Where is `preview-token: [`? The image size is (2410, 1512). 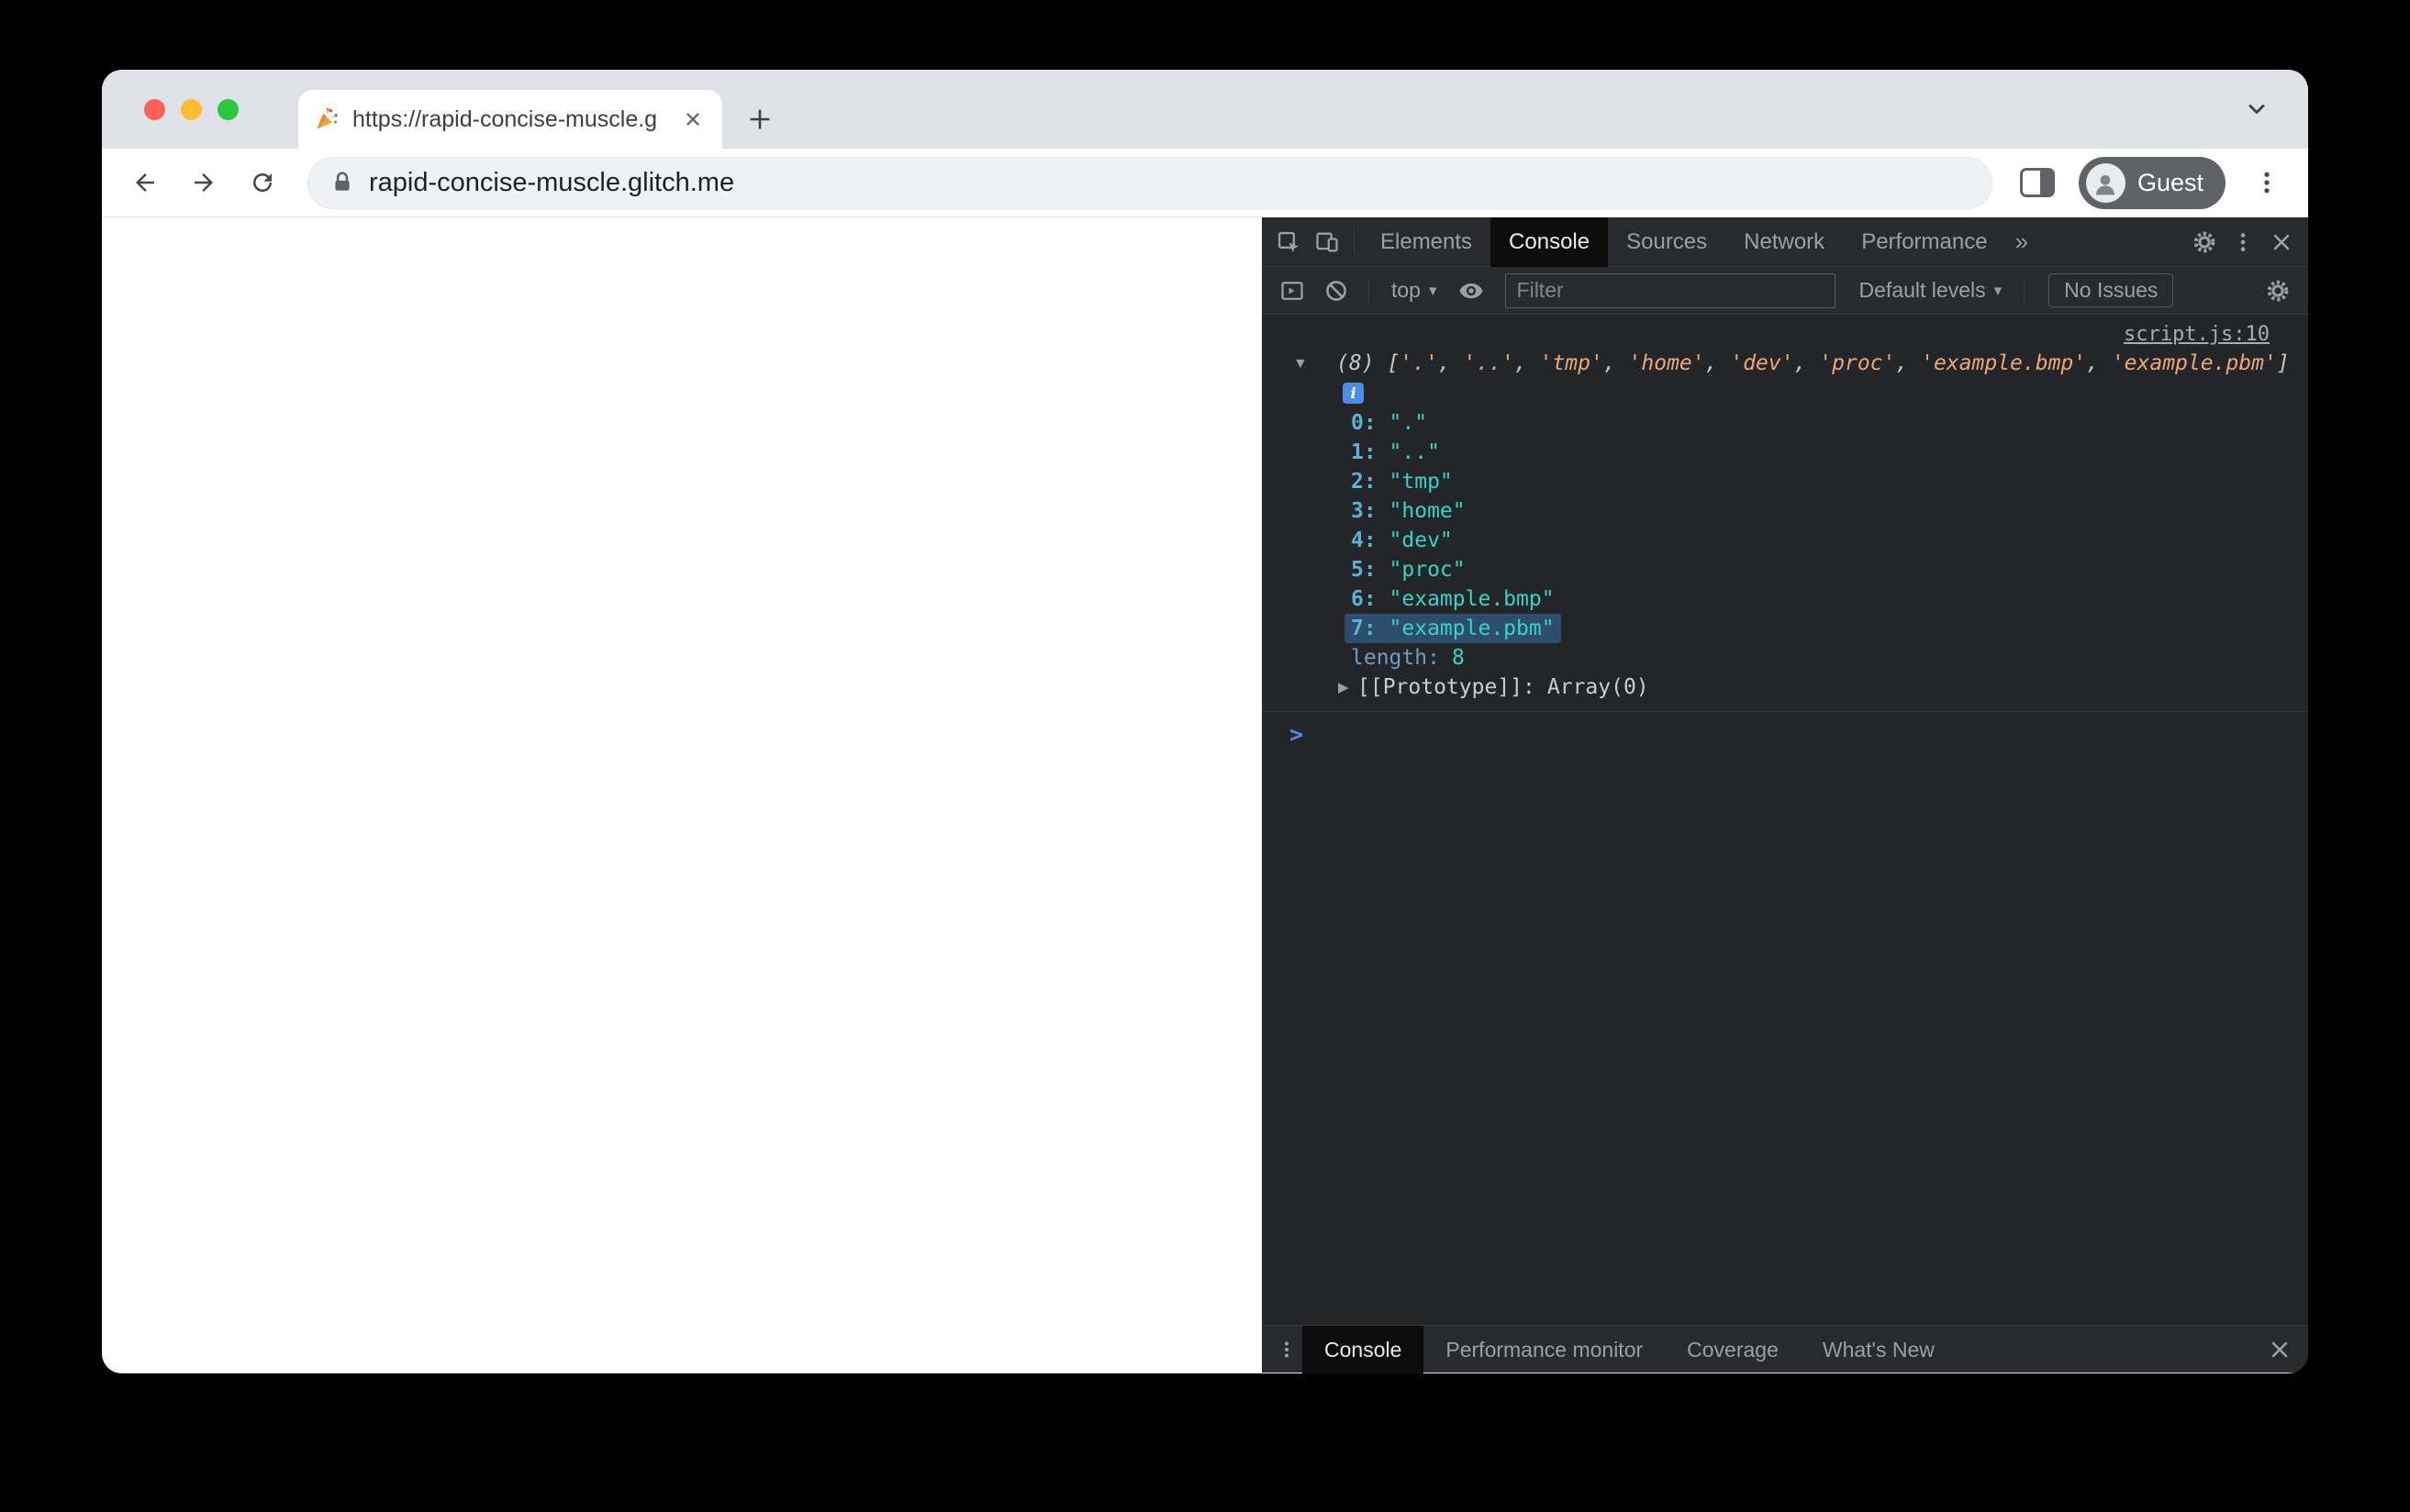
preview-token: [ is located at coordinates (1393, 363).